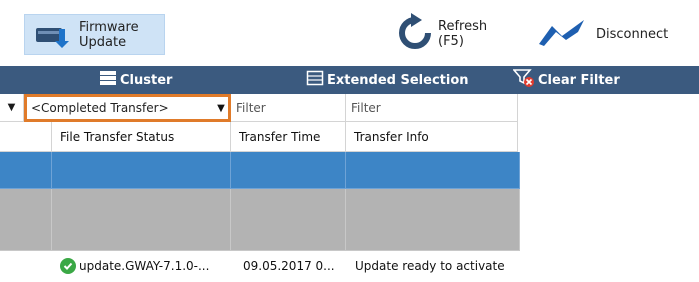 The width and height of the screenshot is (699, 282). What do you see at coordinates (463, 26) in the screenshot?
I see `refresh-label-1: Refresh` at bounding box center [463, 26].